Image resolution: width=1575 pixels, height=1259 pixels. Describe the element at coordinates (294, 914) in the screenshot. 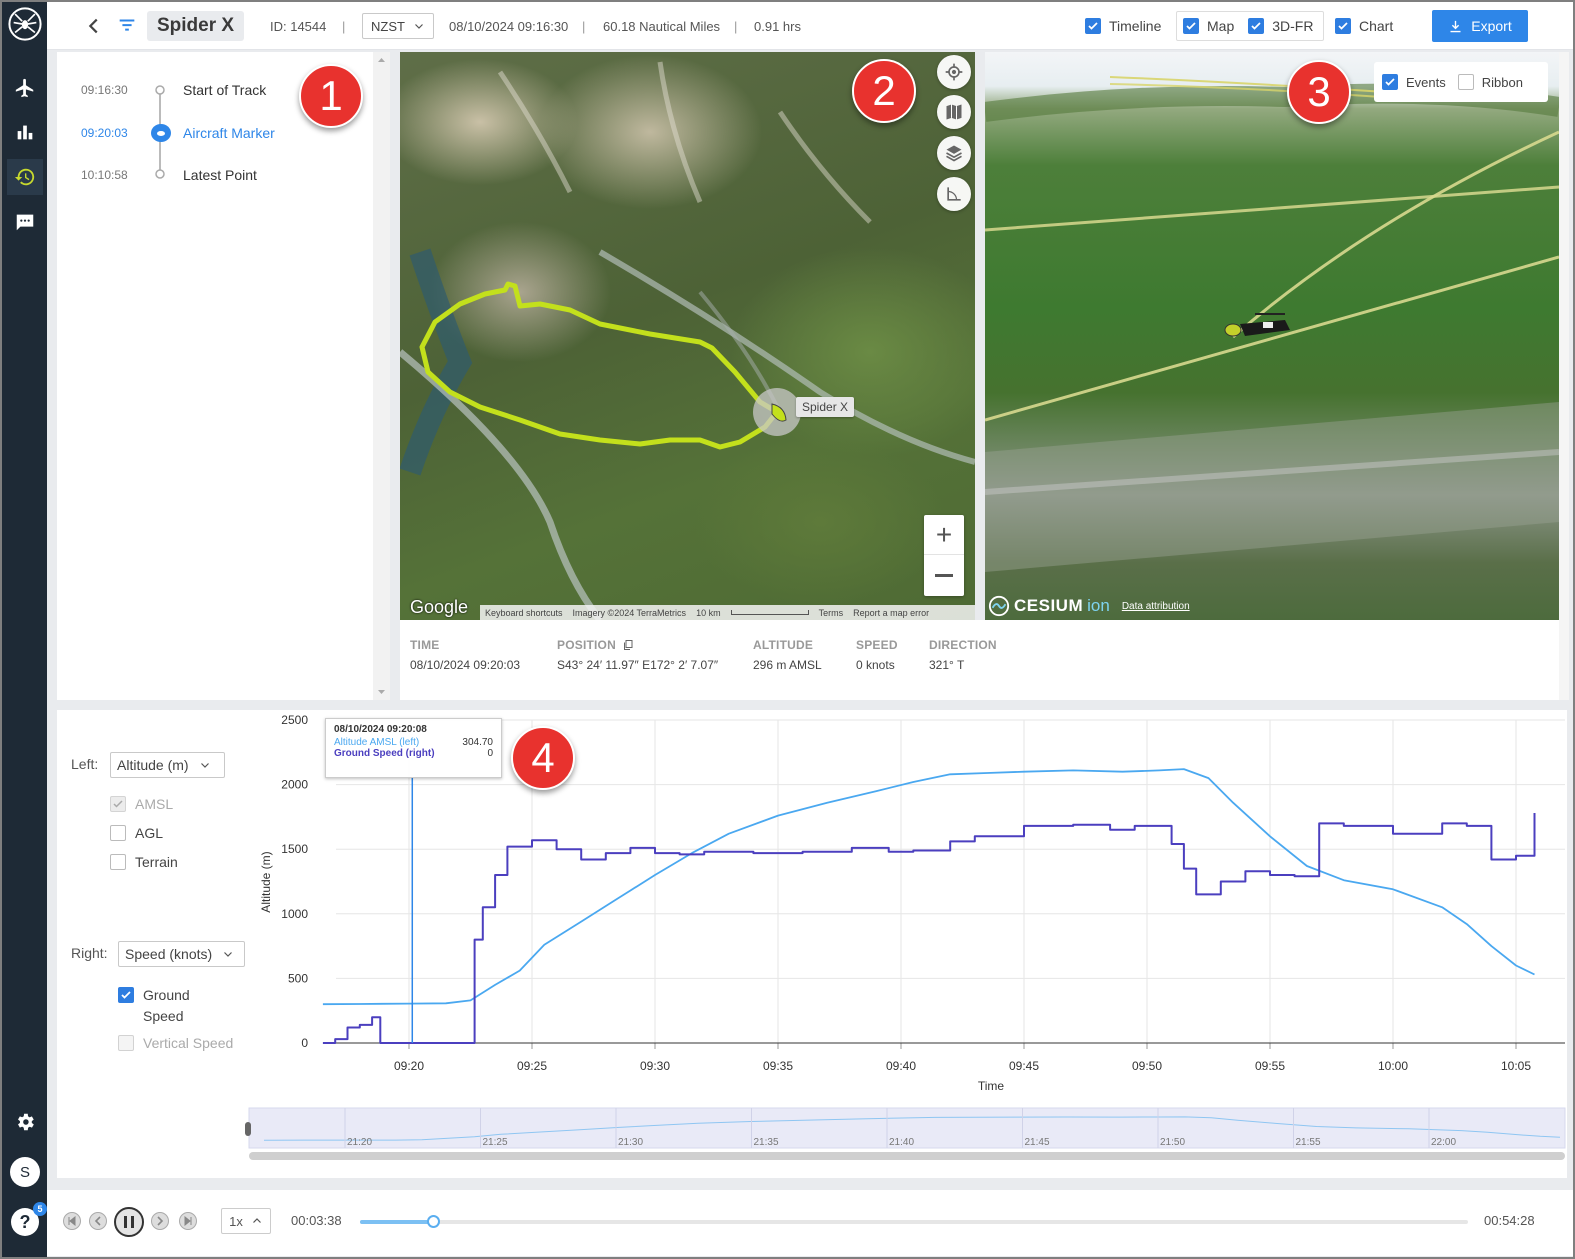

I see `y-tick-label: 1000` at that location.